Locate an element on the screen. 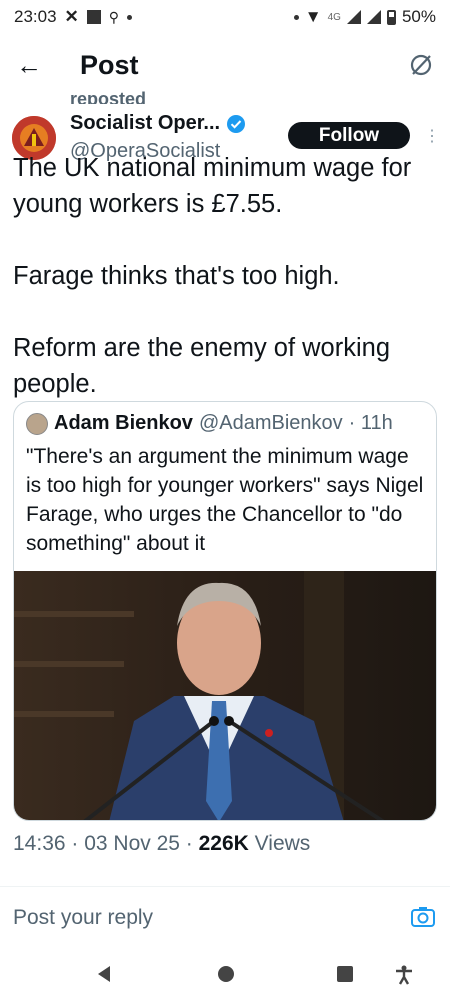 This screenshot has height=1000, width=450. more-notifications-icon is located at coordinates (130, 17).